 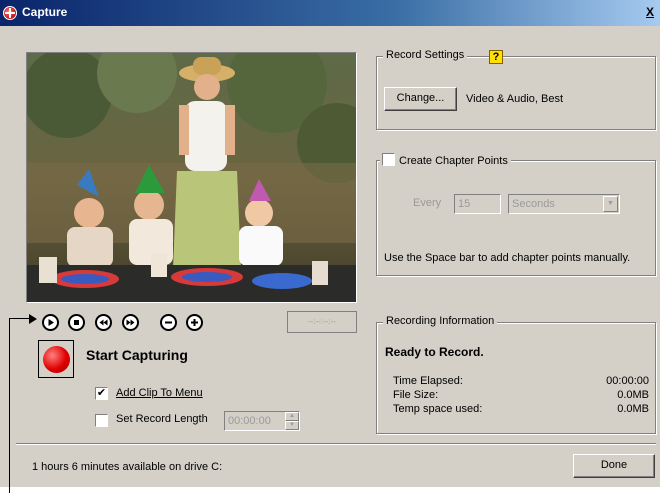 I want to click on recording-status: Ready to Record., so click(x=434, y=352).